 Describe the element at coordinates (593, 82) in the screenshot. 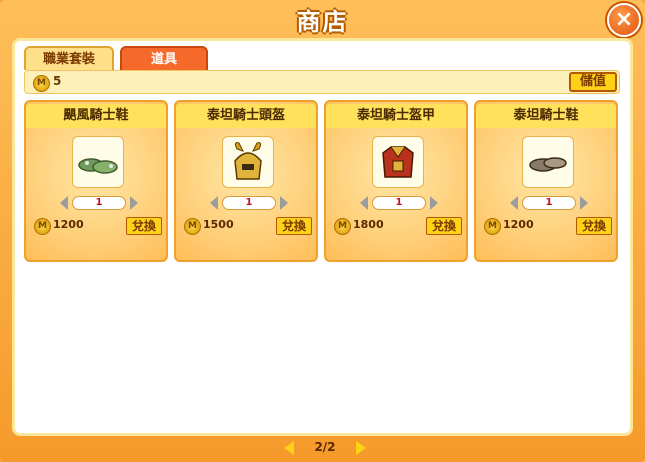

I see `recharge-button: 儲值` at that location.